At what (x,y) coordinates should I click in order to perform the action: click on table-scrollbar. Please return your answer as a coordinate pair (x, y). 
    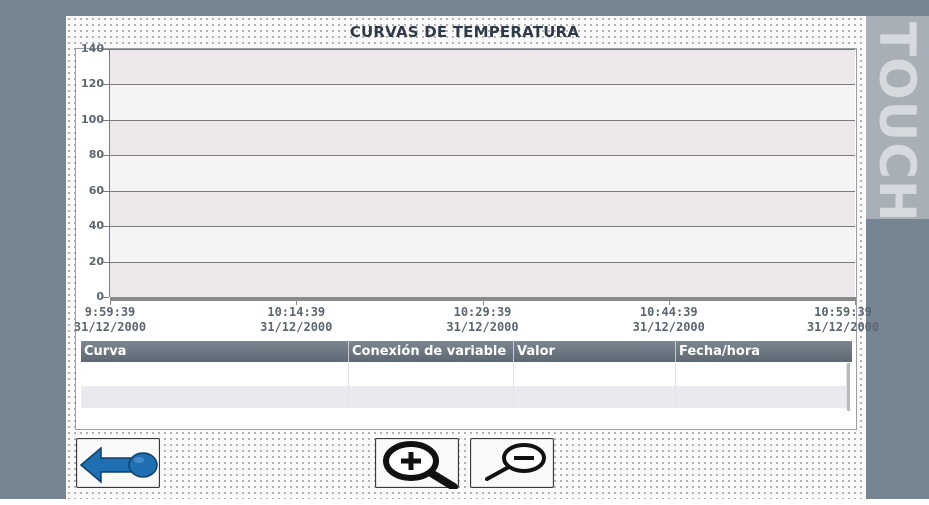
    Looking at the image, I should click on (848, 387).